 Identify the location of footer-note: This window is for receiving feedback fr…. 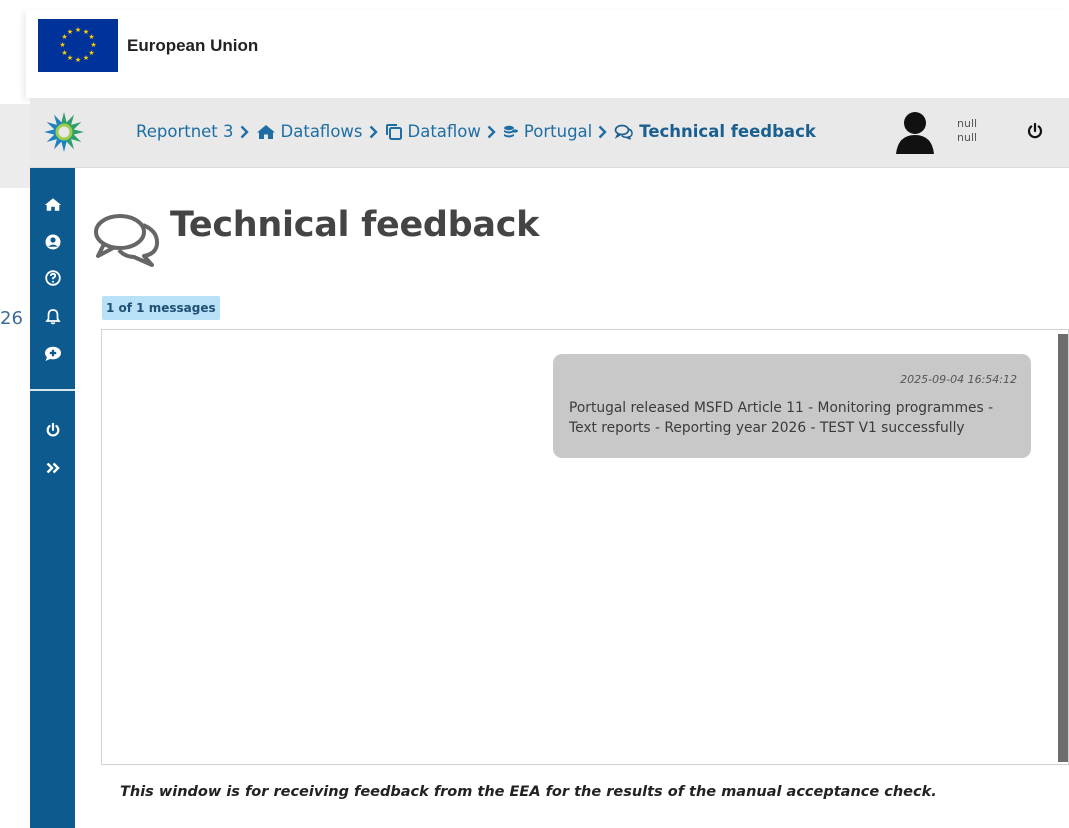
(528, 792).